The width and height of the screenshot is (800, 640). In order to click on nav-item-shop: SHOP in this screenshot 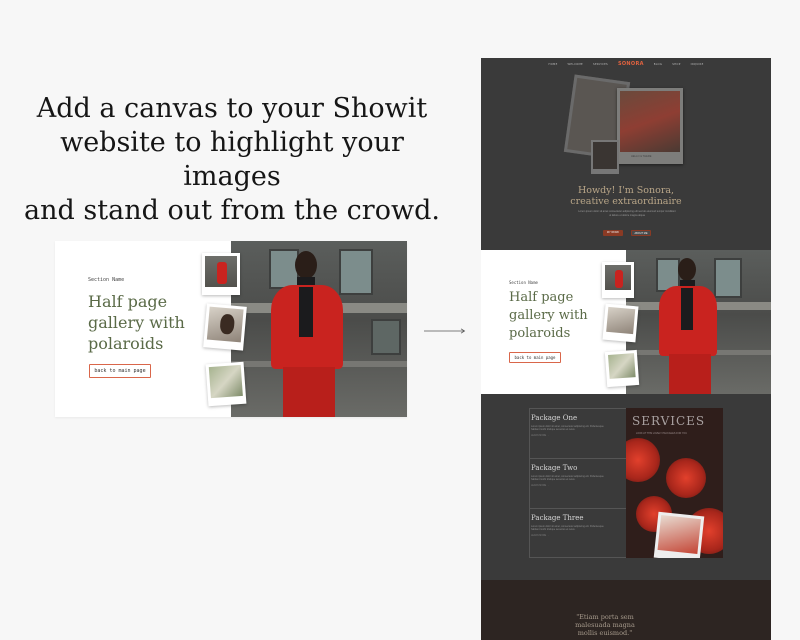, I will do `click(676, 64)`.